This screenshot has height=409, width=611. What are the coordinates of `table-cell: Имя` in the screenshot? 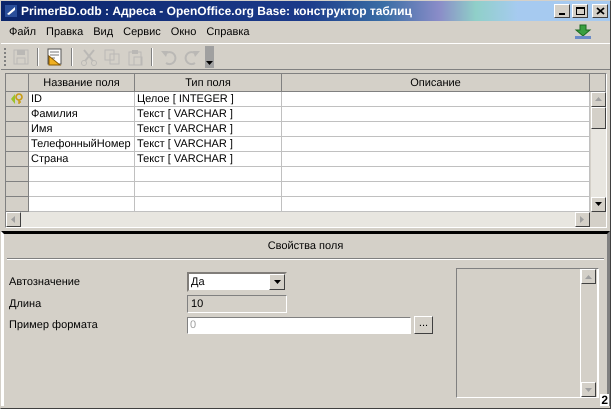 It's located at (82, 129).